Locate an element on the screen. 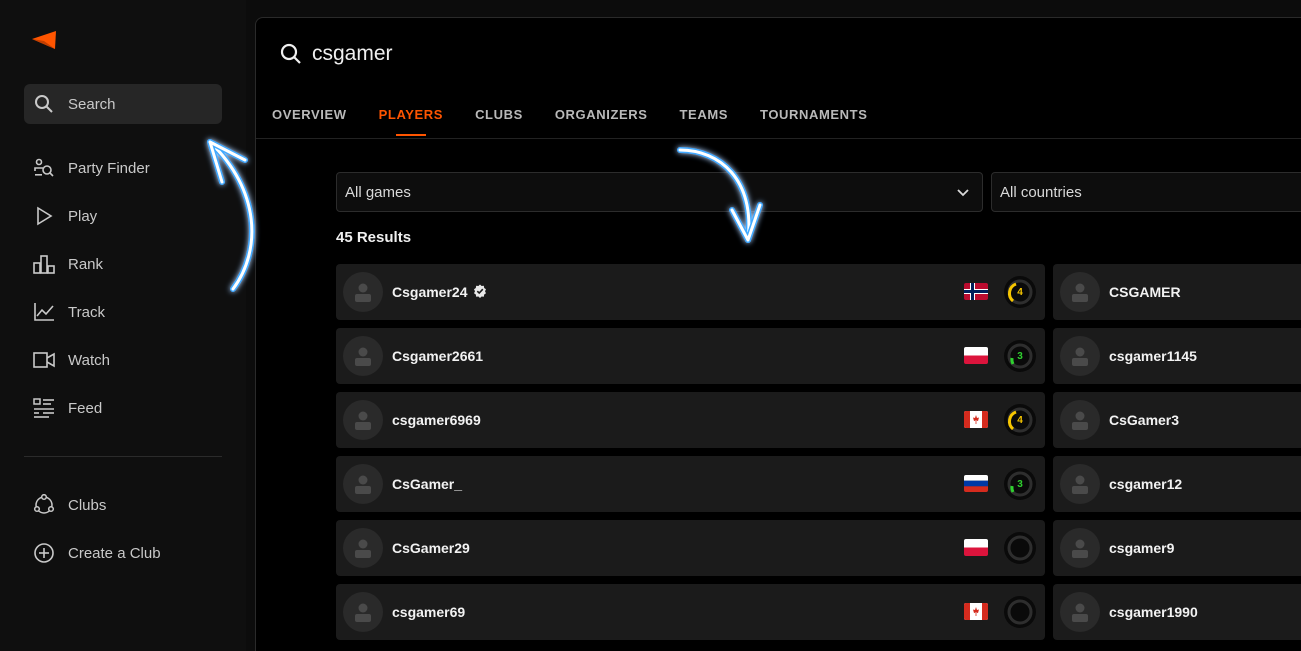 The image size is (1301, 651). player-card: csgamer1145 is located at coordinates (1177, 356).